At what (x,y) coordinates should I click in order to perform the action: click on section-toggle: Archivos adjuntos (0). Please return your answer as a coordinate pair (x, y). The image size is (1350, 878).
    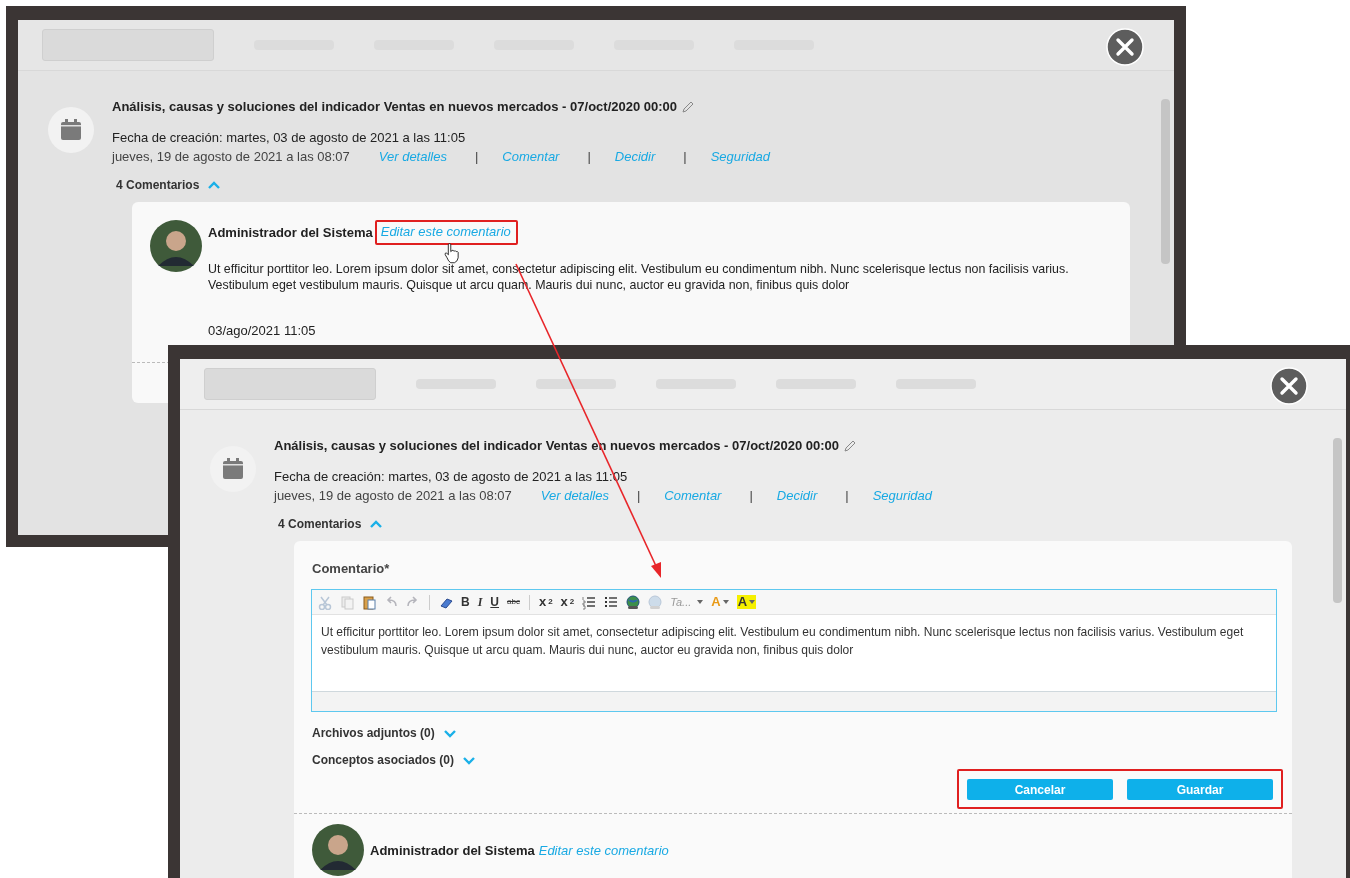
    Looking at the image, I should click on (373, 733).